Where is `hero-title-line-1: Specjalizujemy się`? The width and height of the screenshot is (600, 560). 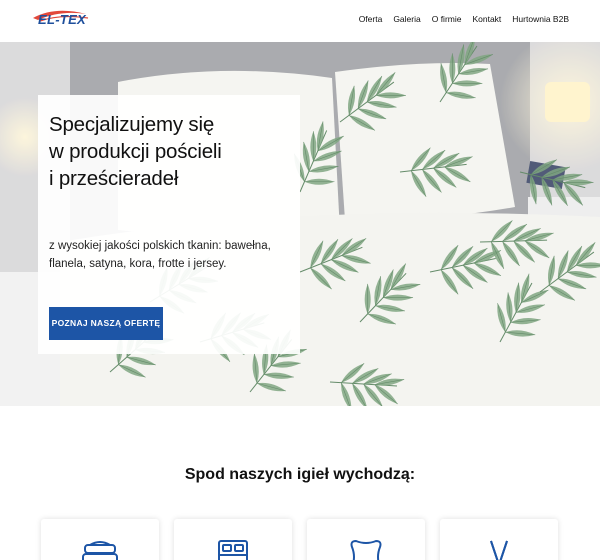
hero-title-line-1: Specjalizujemy się is located at coordinates (132, 124).